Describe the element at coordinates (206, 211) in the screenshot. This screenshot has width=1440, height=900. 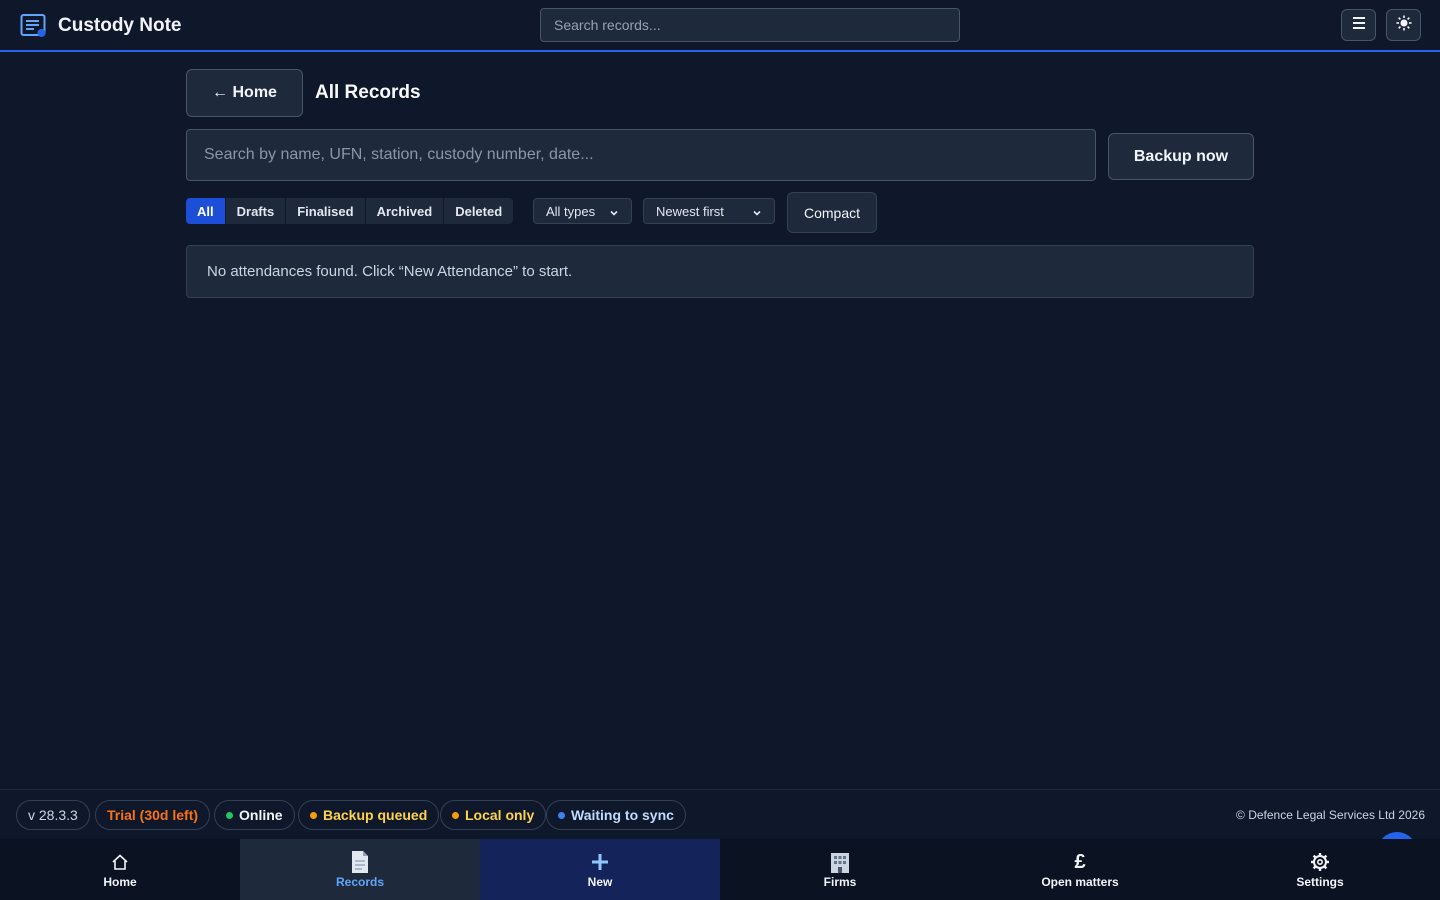
I see `filter-all: All` at that location.